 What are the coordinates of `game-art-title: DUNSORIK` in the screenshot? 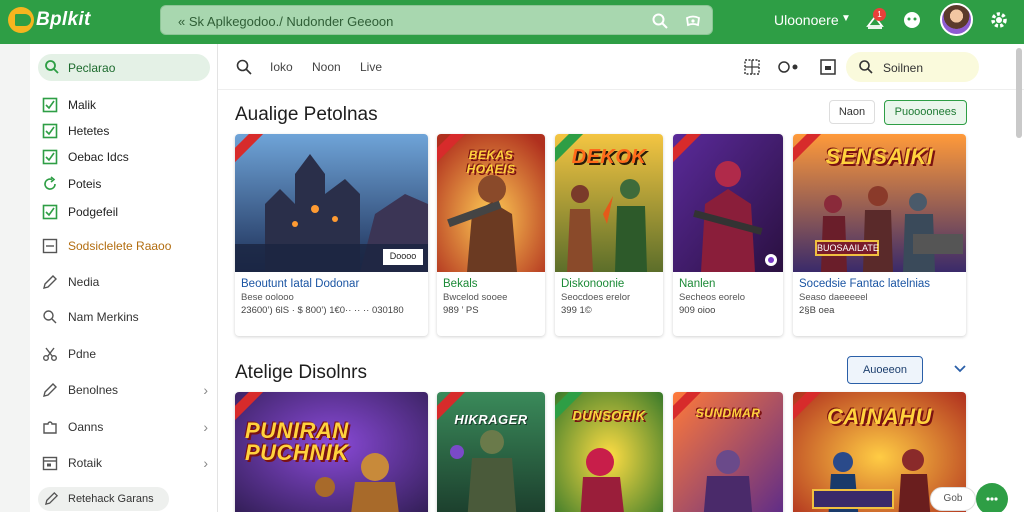 It's located at (609, 415).